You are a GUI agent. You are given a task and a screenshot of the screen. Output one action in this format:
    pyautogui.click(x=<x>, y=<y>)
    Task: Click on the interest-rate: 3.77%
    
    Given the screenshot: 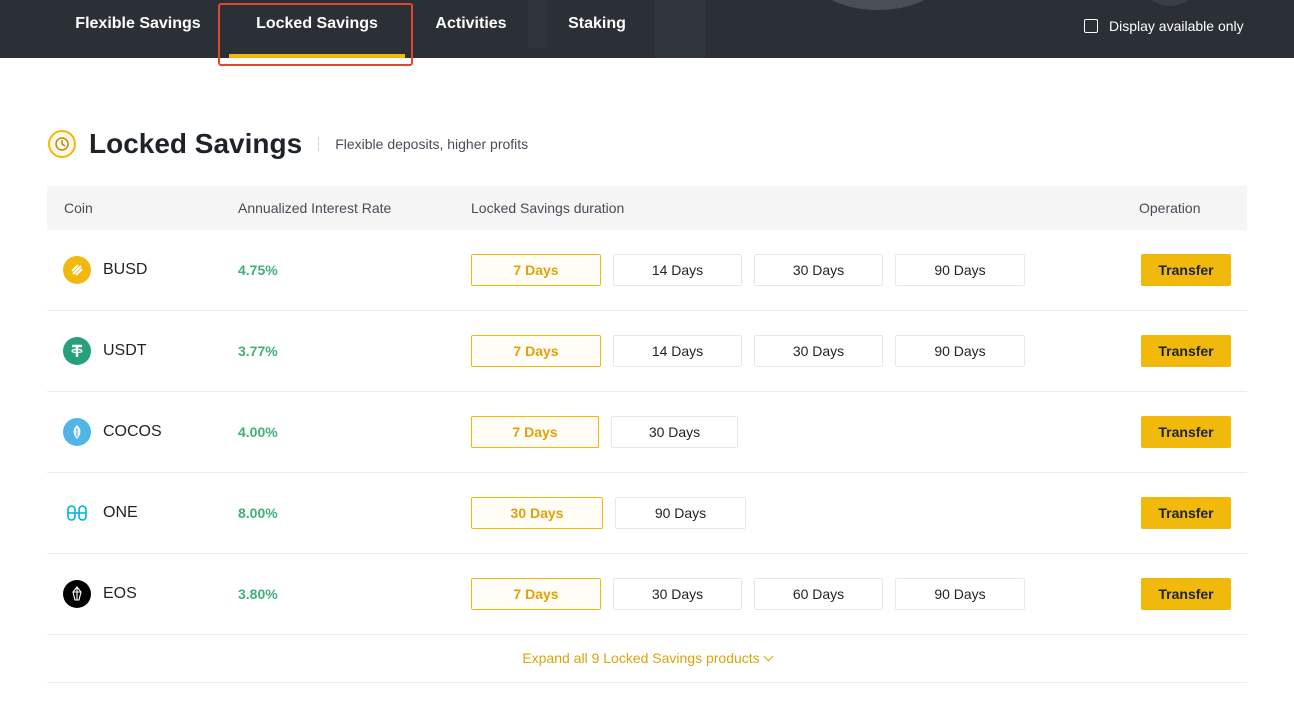 What is the action you would take?
    pyautogui.click(x=258, y=351)
    